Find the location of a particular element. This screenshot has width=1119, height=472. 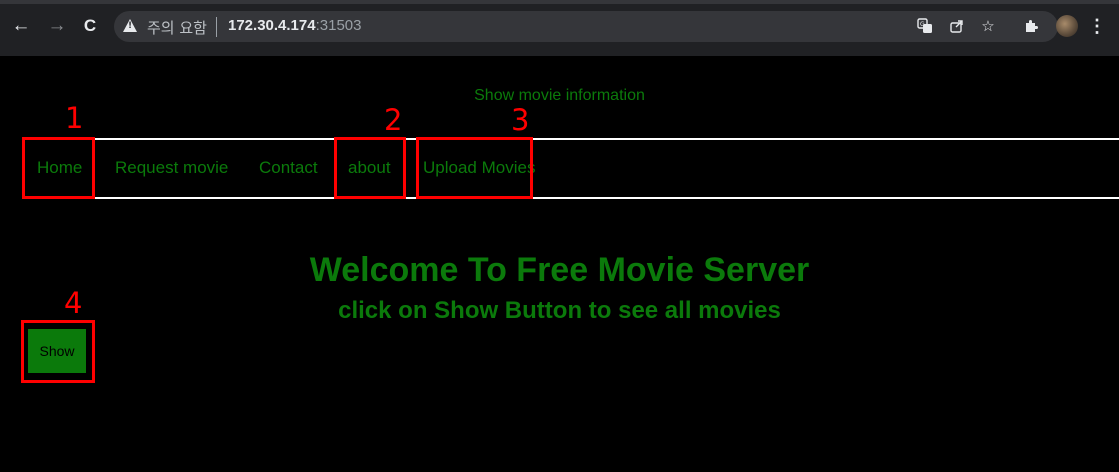

puzzle-glyph is located at coordinates (1032, 26).